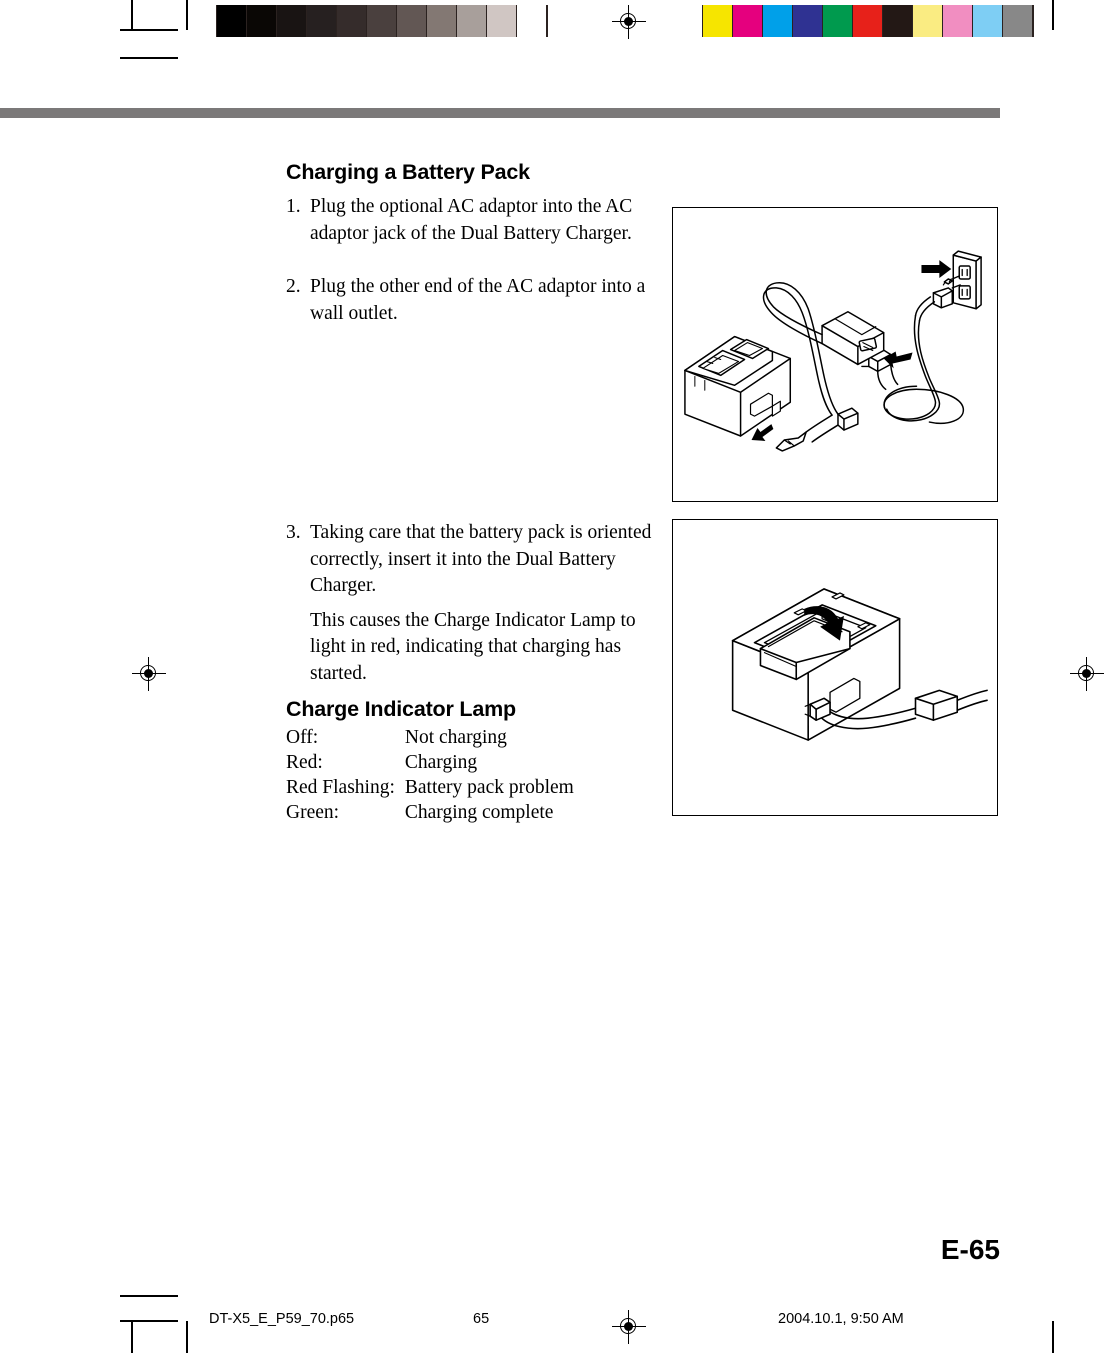 Image resolution: width=1113 pixels, height=1353 pixels. What do you see at coordinates (293, 532) in the screenshot?
I see `step-number-3: 3.` at bounding box center [293, 532].